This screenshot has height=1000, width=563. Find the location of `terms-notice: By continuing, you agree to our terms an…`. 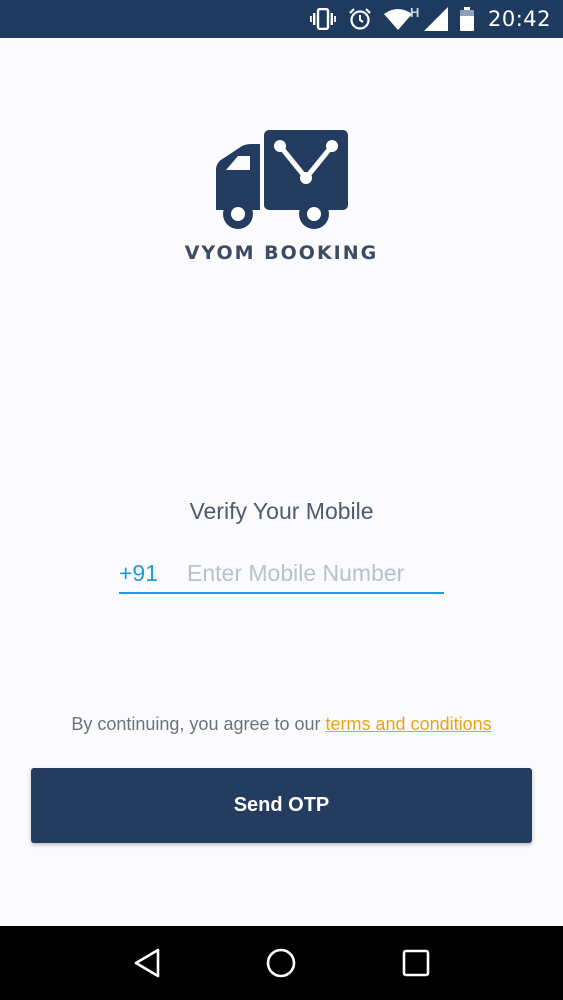

terms-notice: By continuing, you agree to our terms an… is located at coordinates (281, 724).